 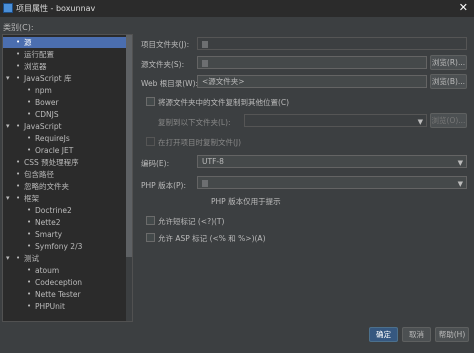 I want to click on tree-scrollbar-thumb, so click(x=129, y=146).